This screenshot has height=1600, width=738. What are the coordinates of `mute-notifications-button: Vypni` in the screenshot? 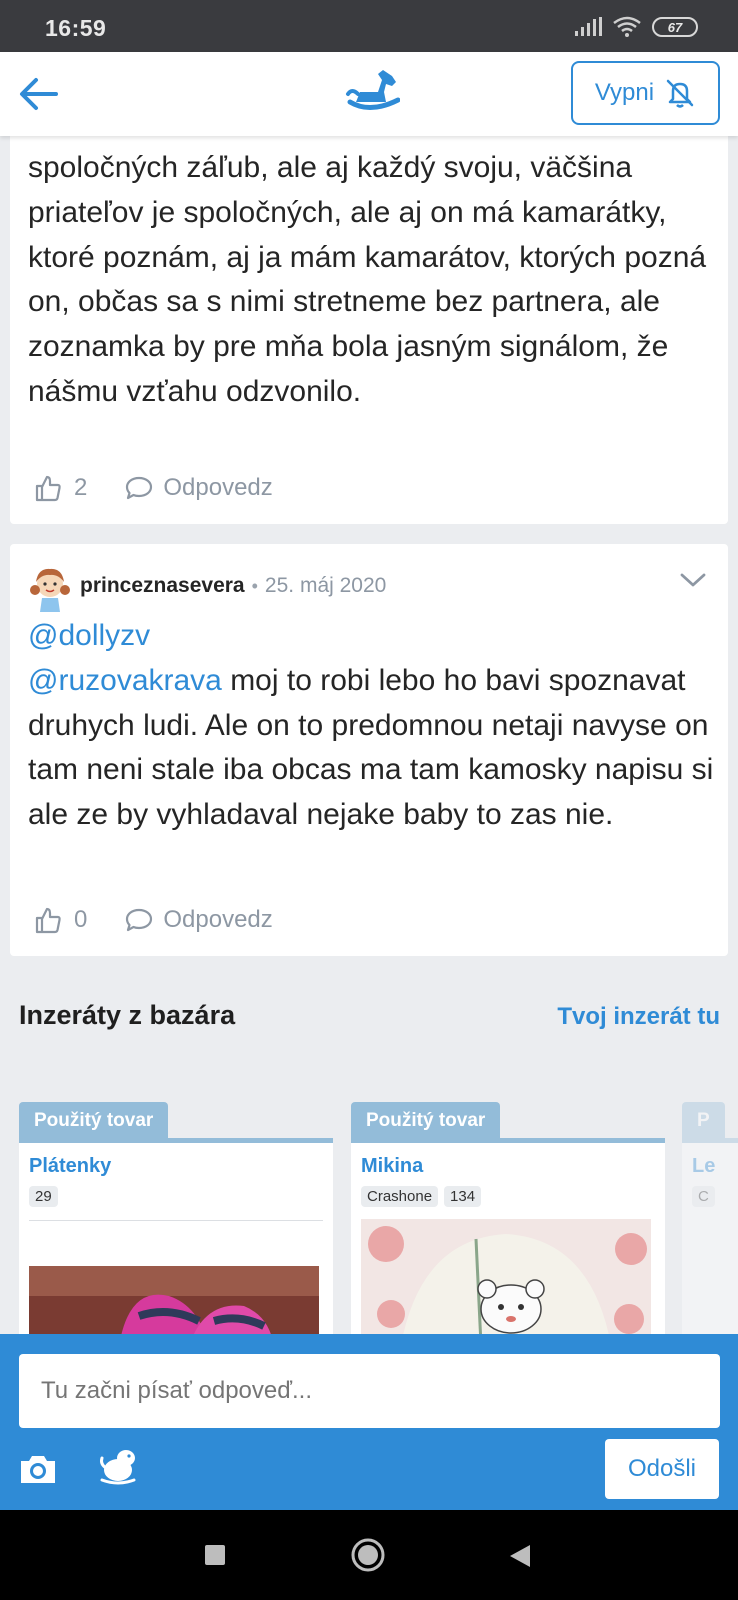 It's located at (645, 93).